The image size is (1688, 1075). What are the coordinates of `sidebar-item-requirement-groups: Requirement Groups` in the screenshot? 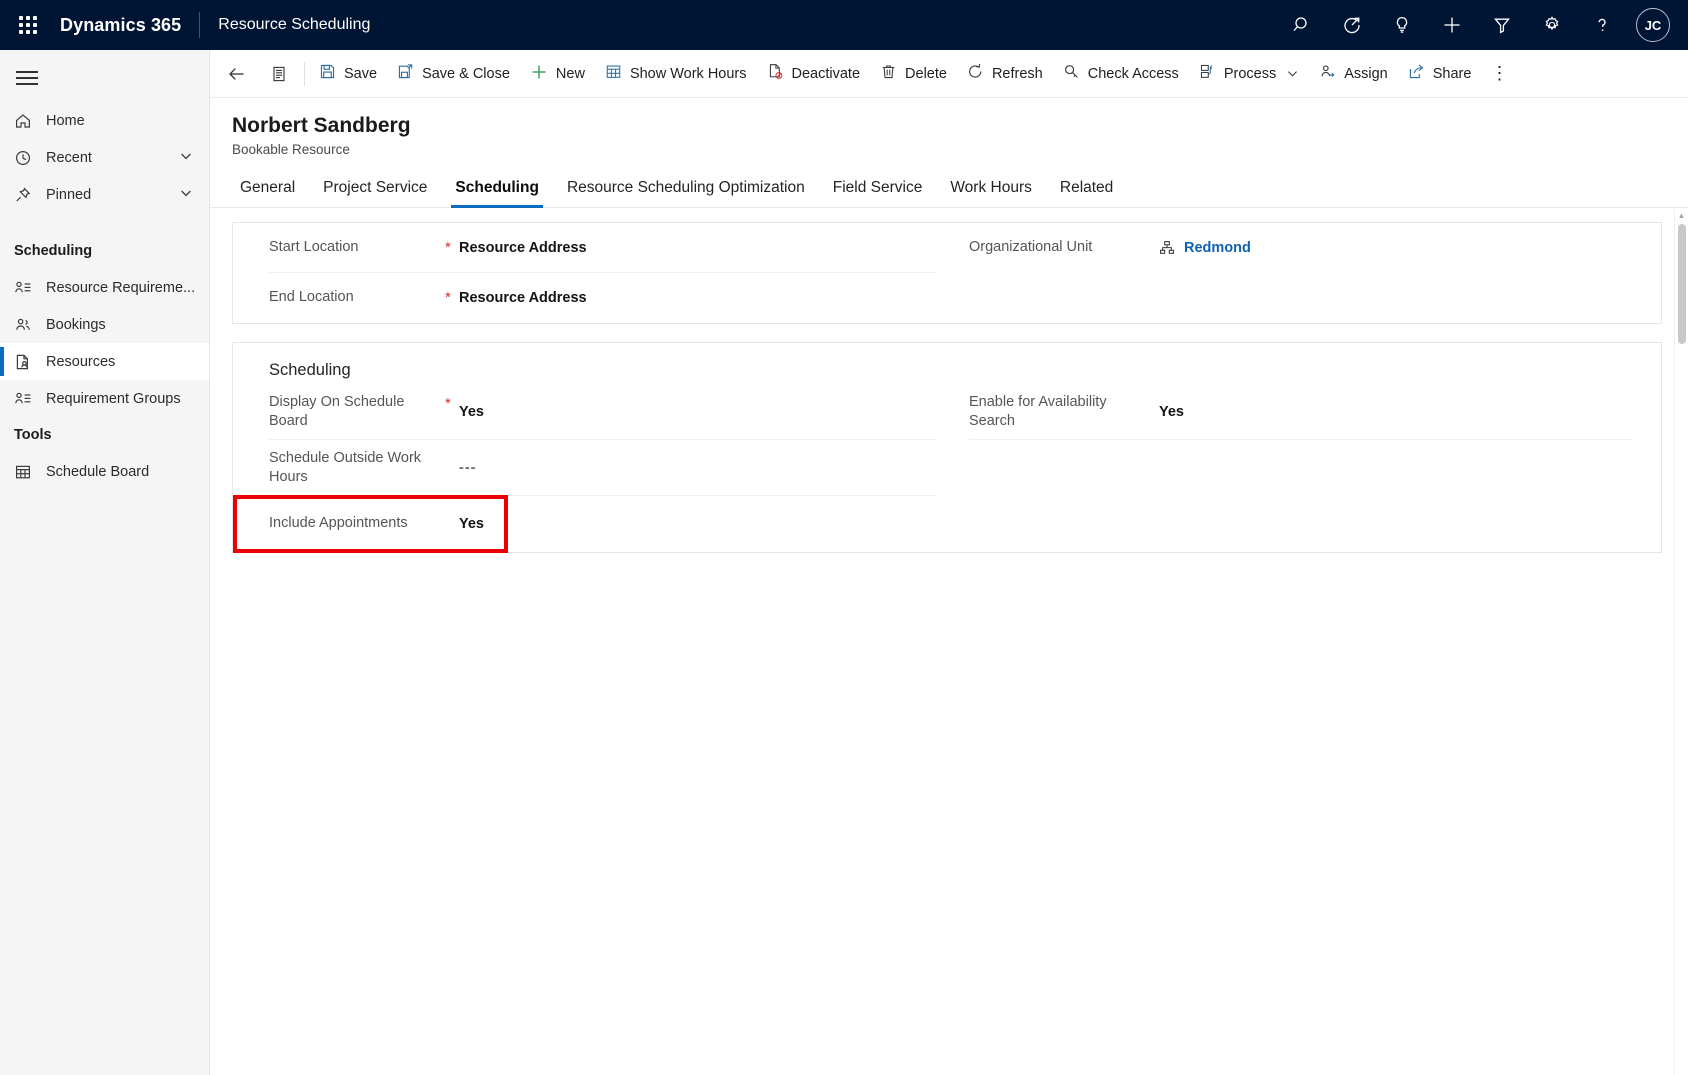 It's located at (104, 398).